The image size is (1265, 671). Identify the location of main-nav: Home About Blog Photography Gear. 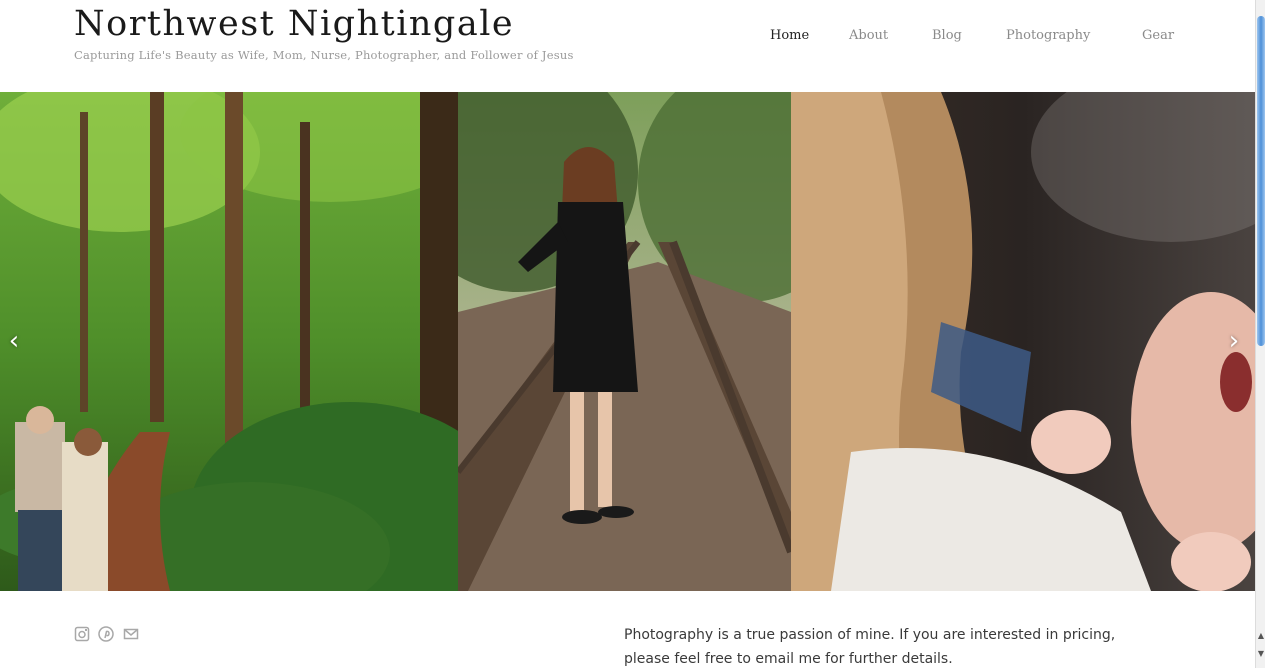
(627, 38).